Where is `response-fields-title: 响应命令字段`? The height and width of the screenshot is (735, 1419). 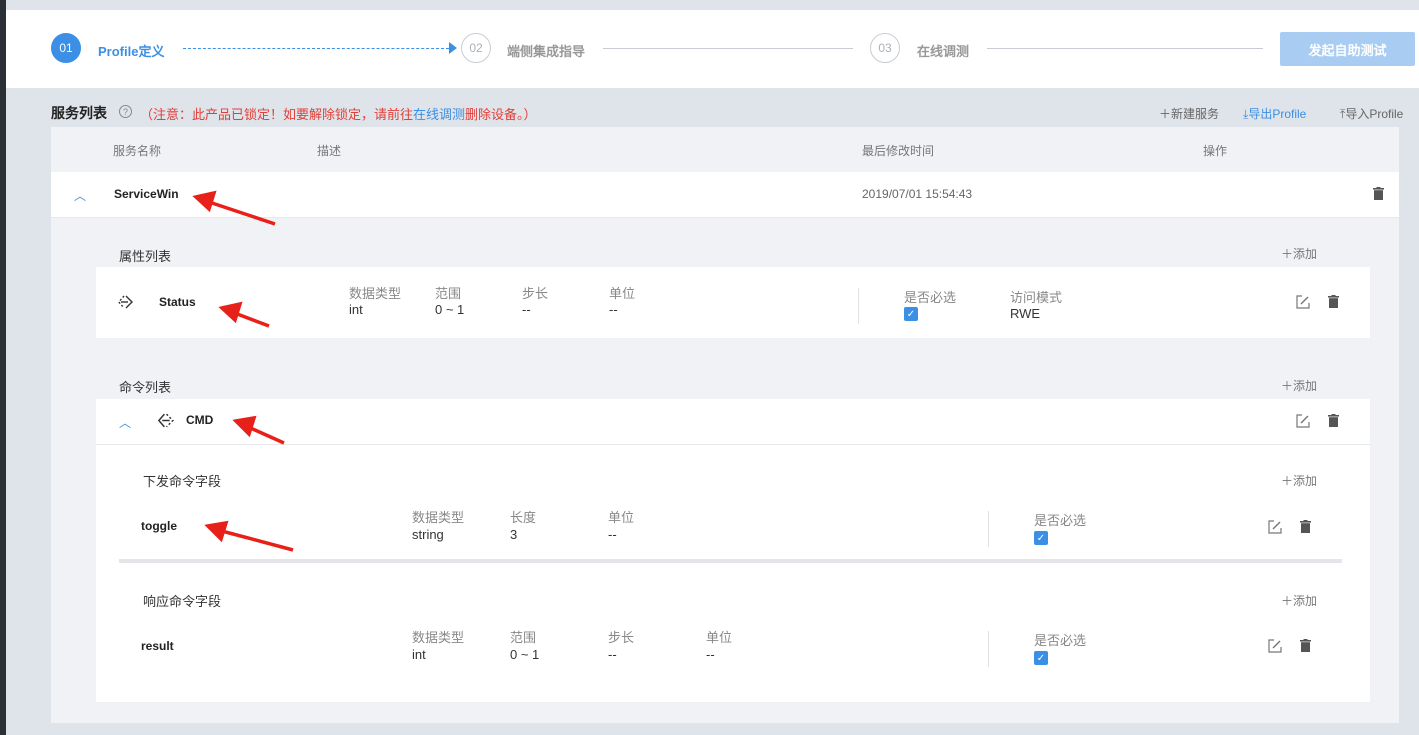
response-fields-title: 响应命令字段 is located at coordinates (182, 601).